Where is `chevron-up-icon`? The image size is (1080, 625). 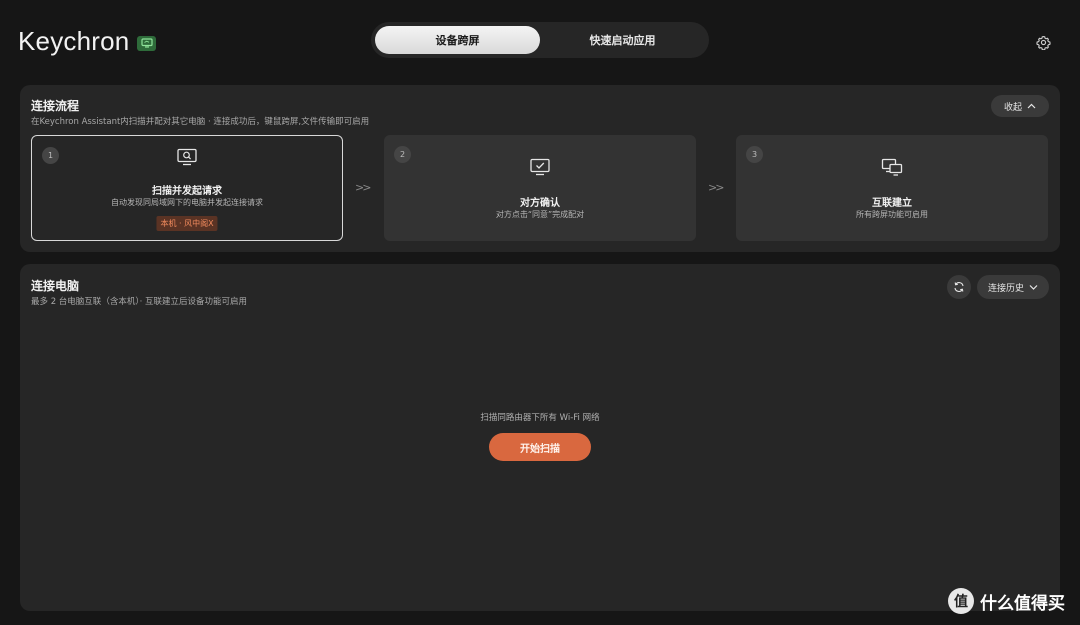 chevron-up-icon is located at coordinates (1031, 106).